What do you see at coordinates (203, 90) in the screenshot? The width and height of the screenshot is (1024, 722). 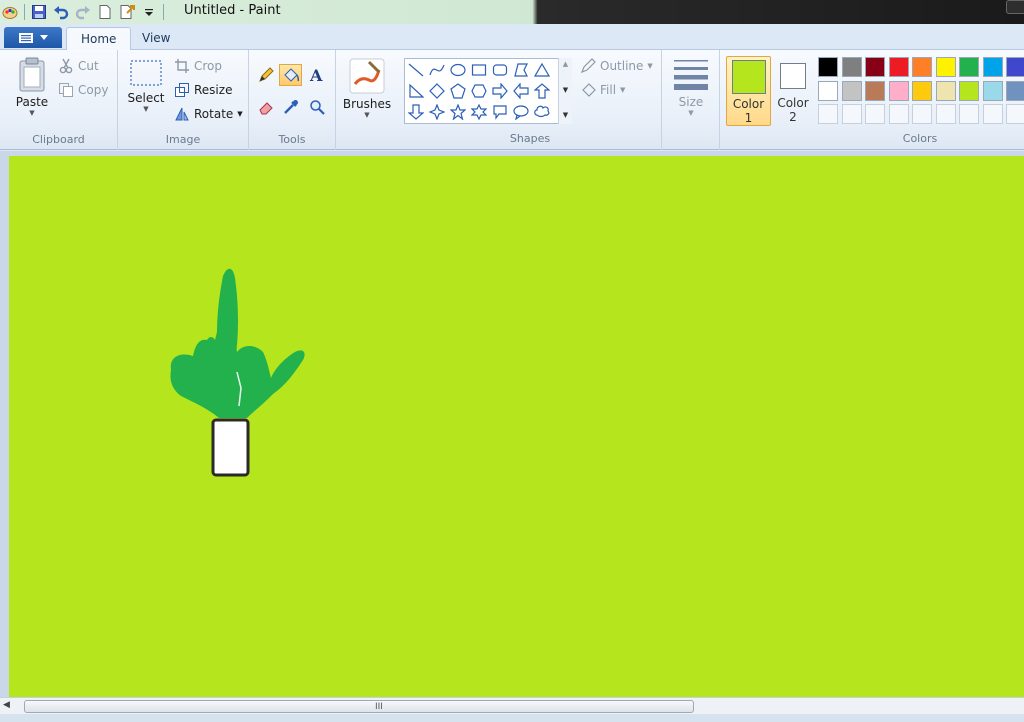 I see `resize-button: Resize` at bounding box center [203, 90].